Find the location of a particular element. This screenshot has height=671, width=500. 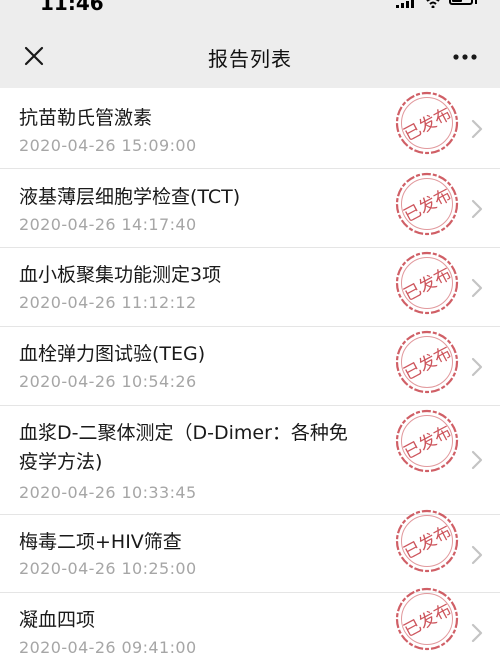

report-title: 血栓弹力图试验(TEG) is located at coordinates (112, 354).